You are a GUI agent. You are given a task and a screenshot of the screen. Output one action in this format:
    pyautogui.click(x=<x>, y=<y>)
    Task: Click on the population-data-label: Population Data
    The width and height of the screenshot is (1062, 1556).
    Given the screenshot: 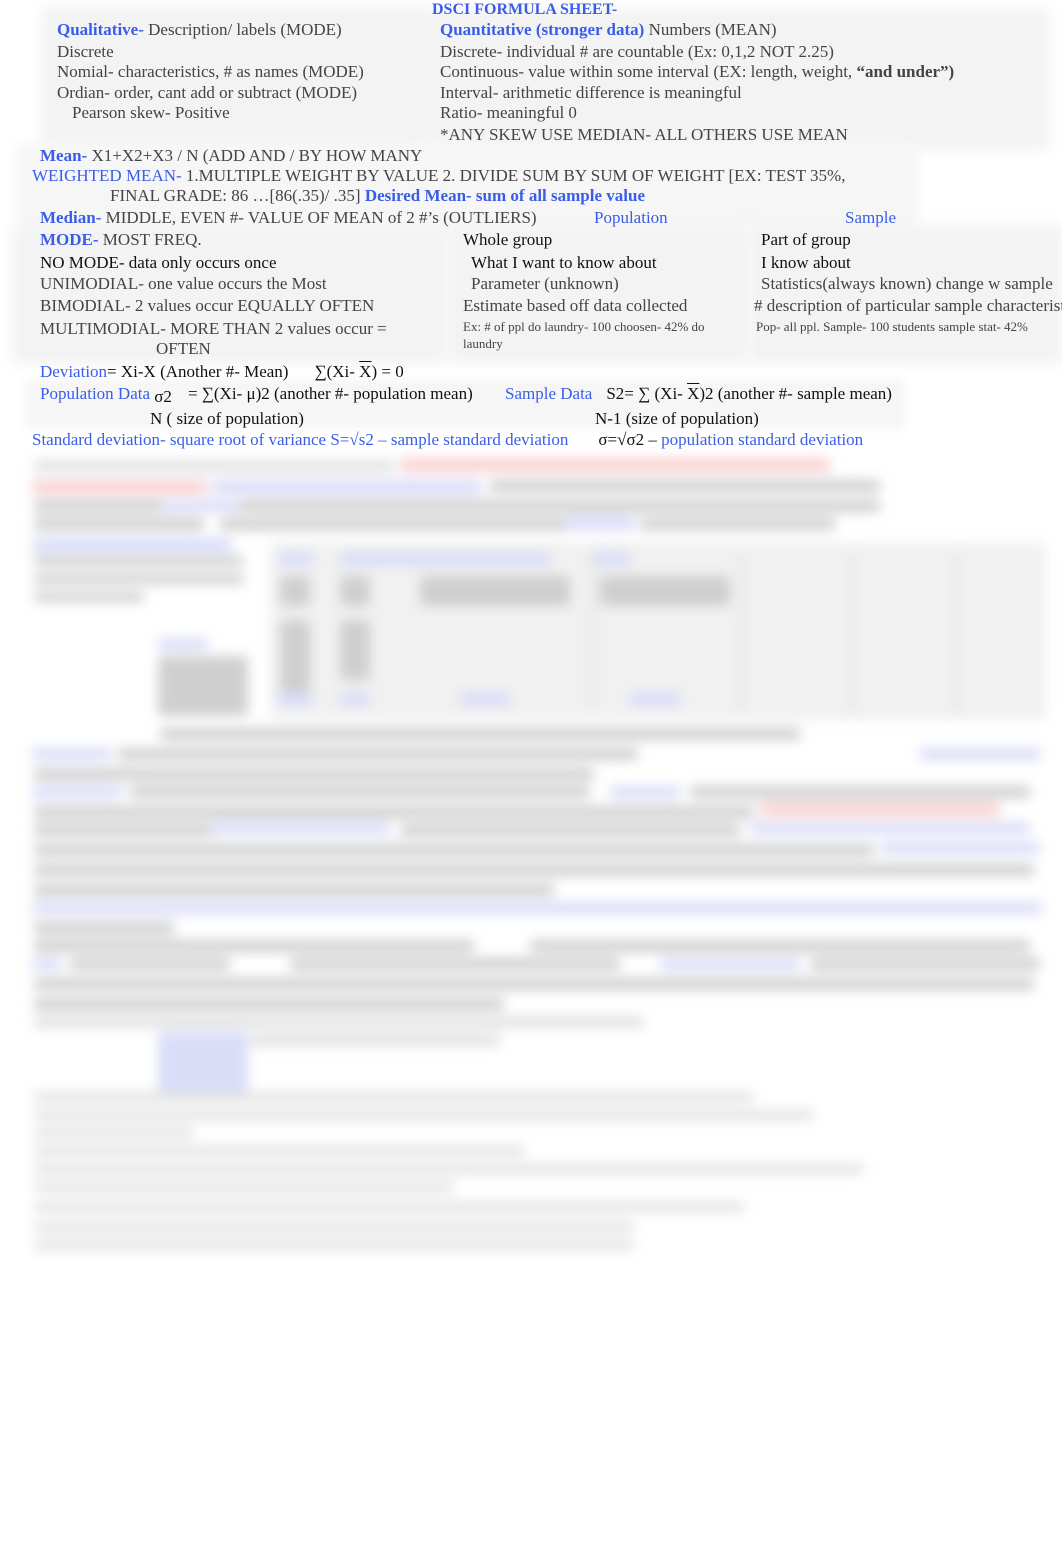 What is the action you would take?
    pyautogui.click(x=95, y=393)
    